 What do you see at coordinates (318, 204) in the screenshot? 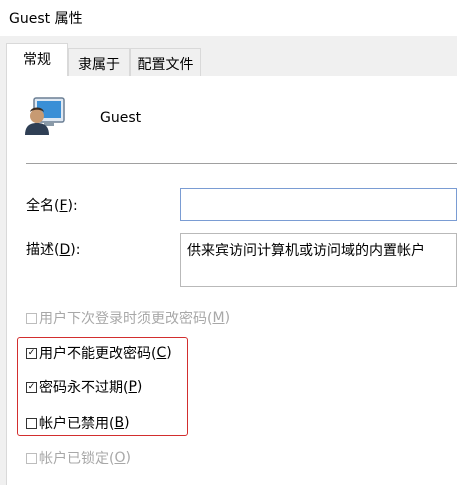
I see `full-name-input` at bounding box center [318, 204].